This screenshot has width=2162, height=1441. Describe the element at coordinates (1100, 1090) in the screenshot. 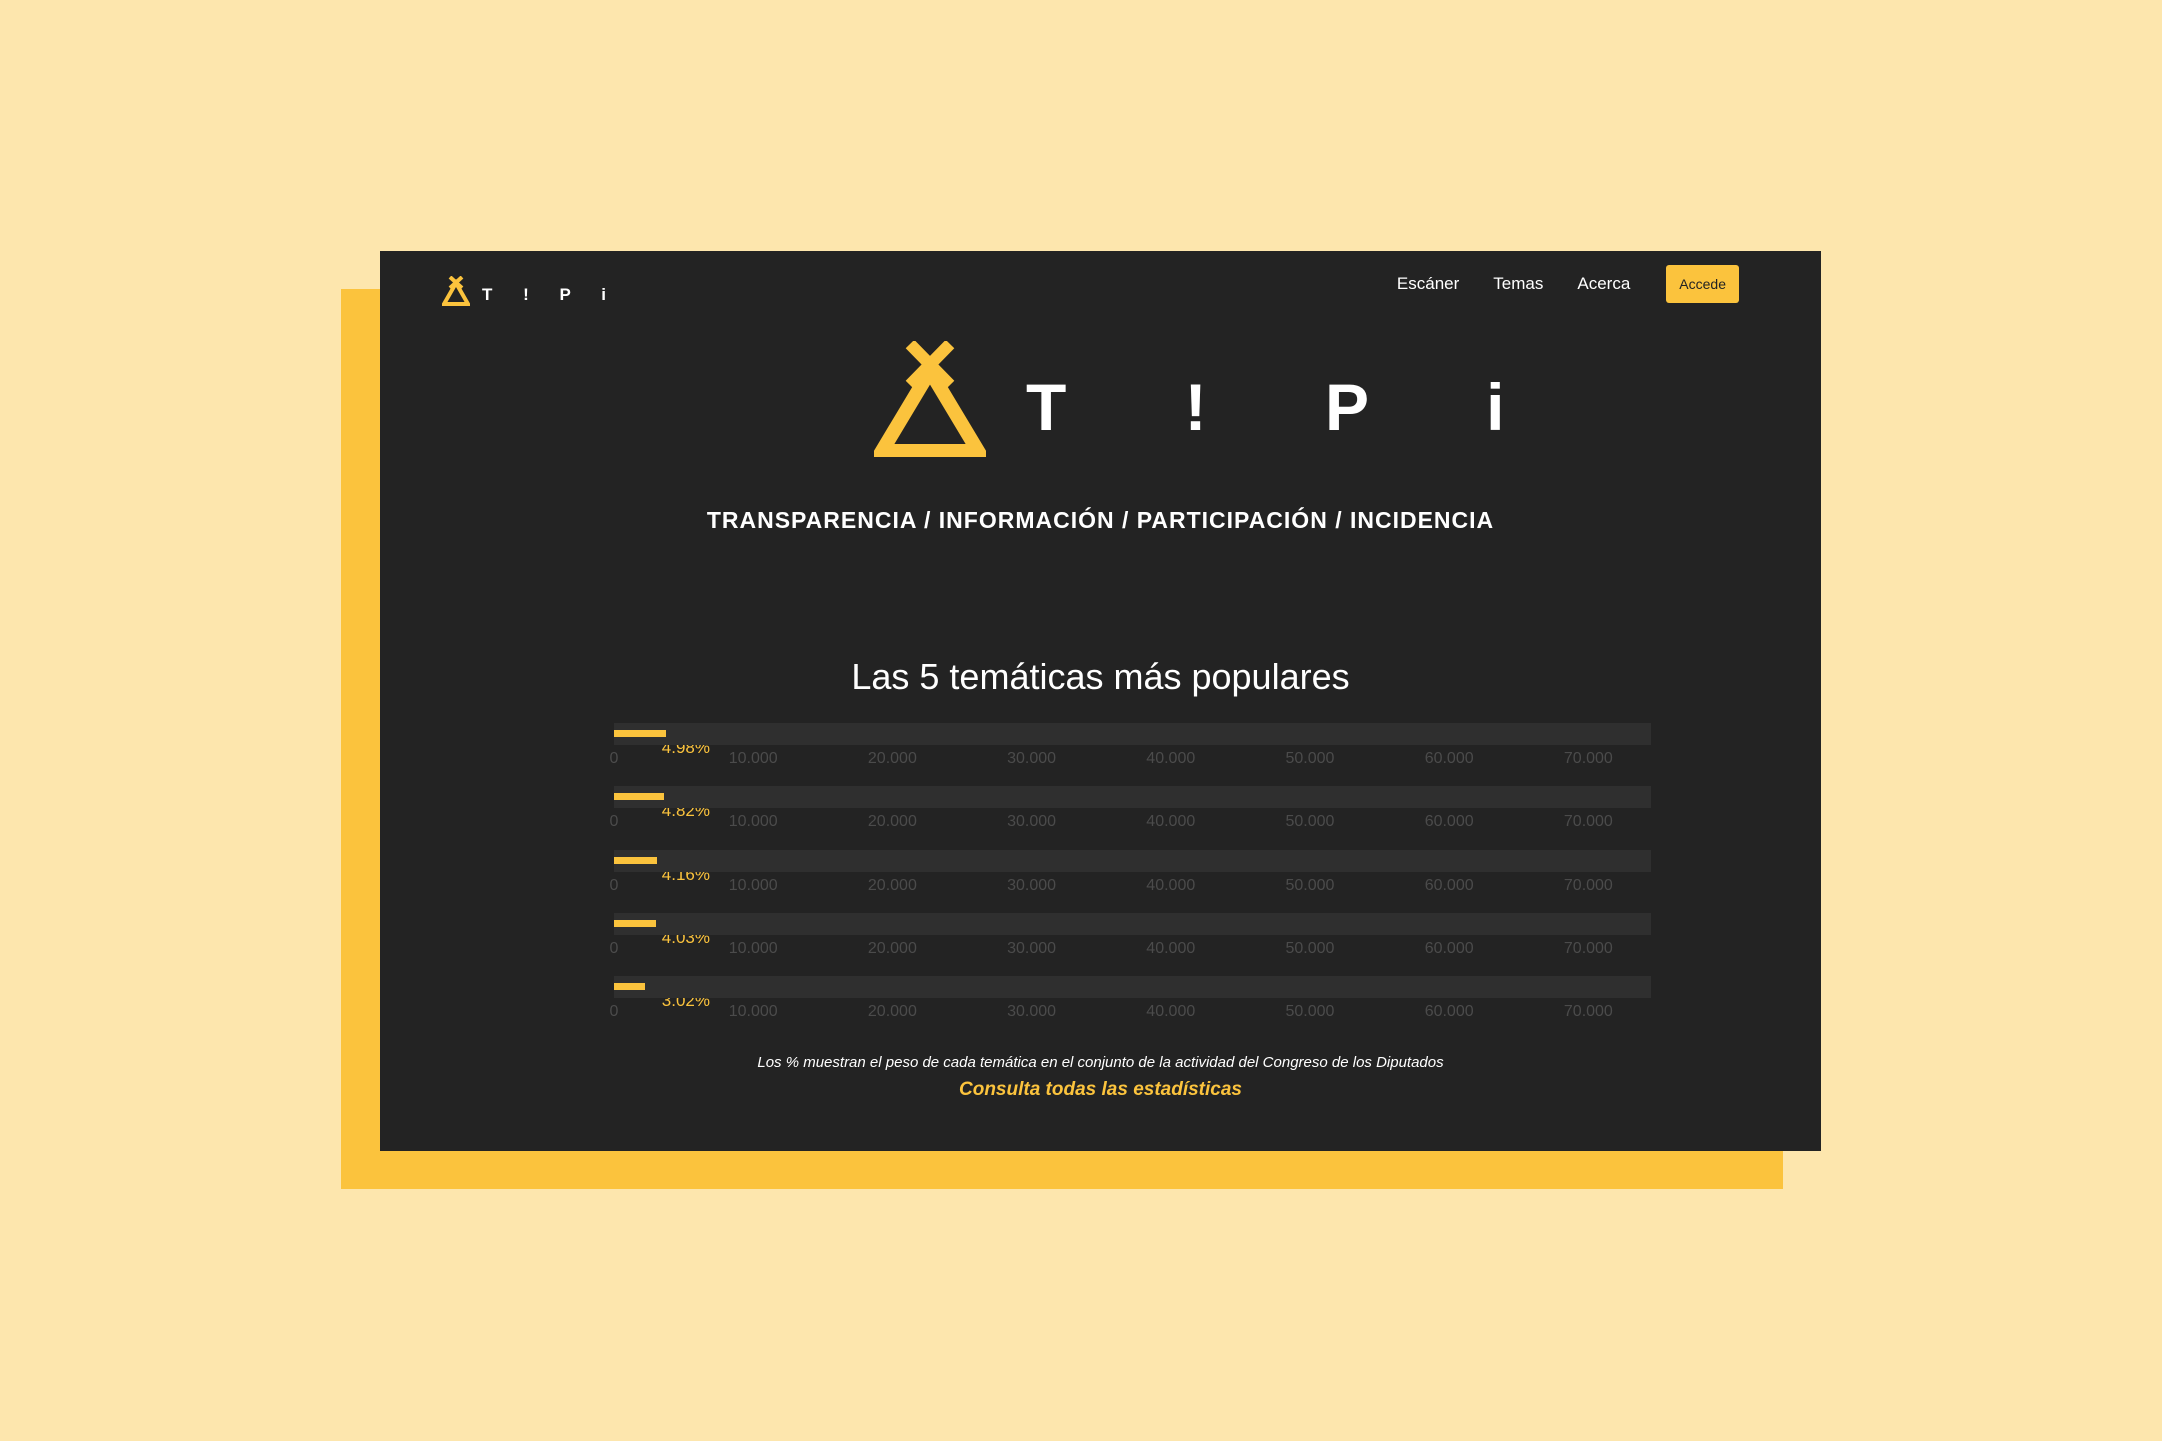

I see `all-stats-link: Consulta todas las estadísticas` at that location.